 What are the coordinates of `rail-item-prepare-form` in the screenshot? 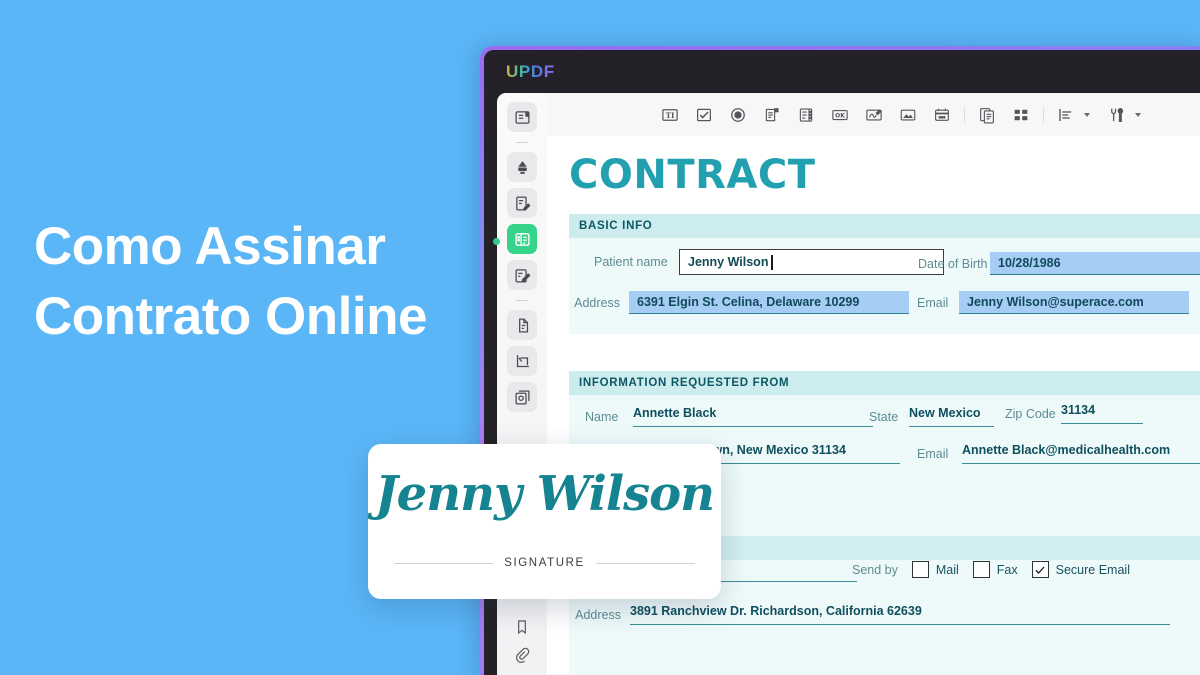 It's located at (522, 239).